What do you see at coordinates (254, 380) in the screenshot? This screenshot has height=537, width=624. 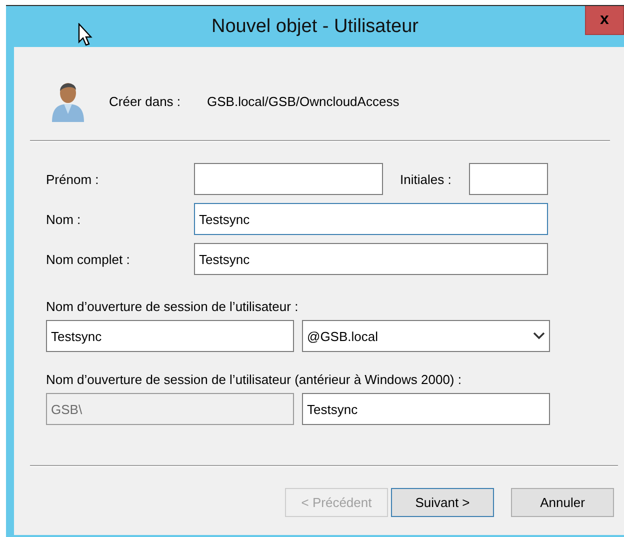 I see `field-label: Nom d’ouverture de session de l’utilisateur (antérieur à Windows 2000) :` at bounding box center [254, 380].